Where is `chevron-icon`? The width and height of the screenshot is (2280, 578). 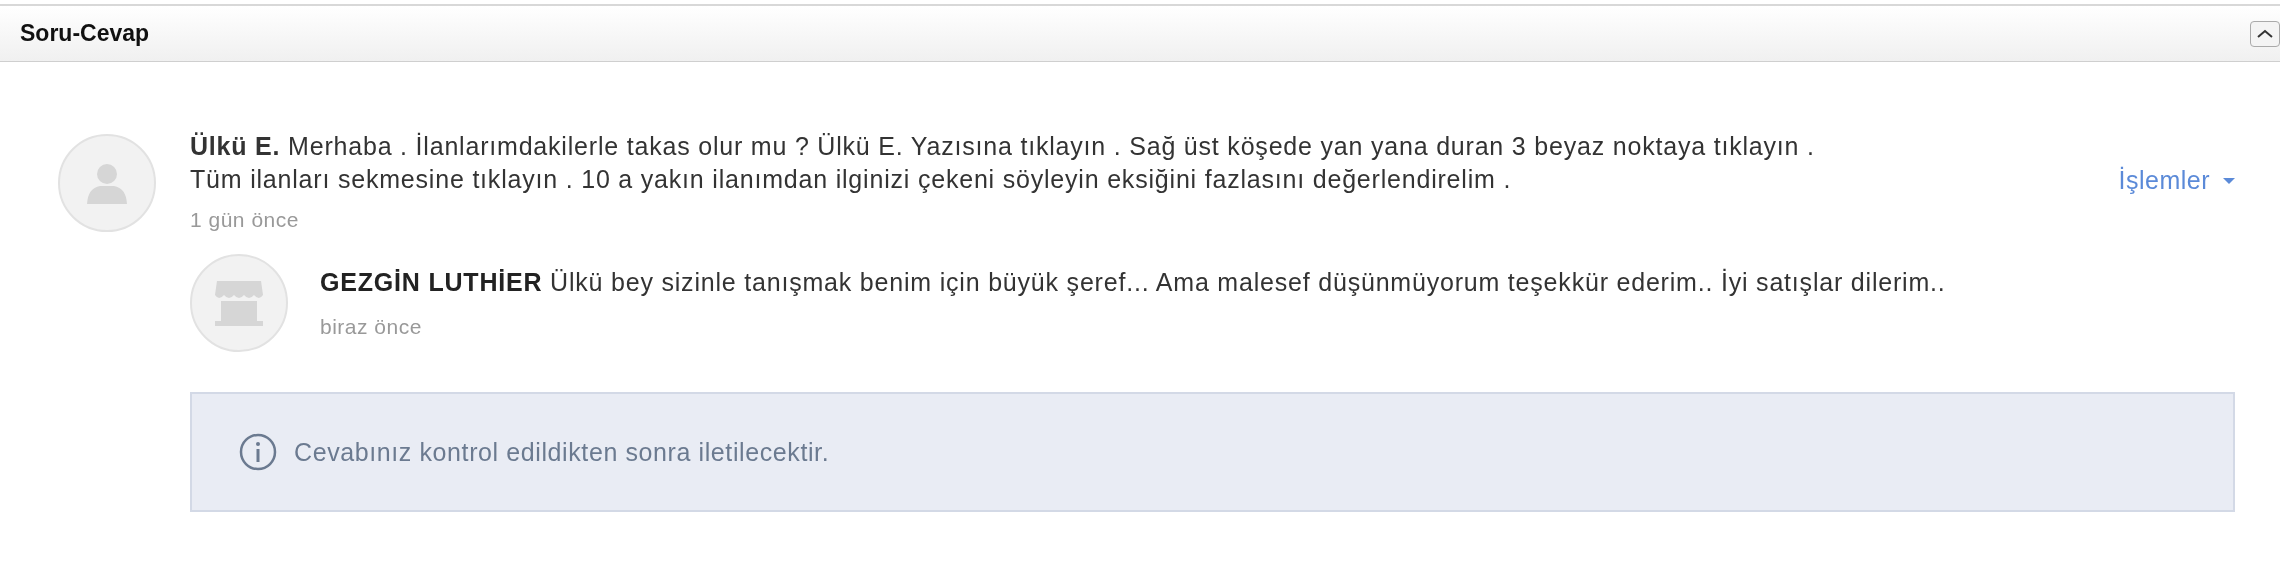
chevron-icon is located at coordinates (2265, 33).